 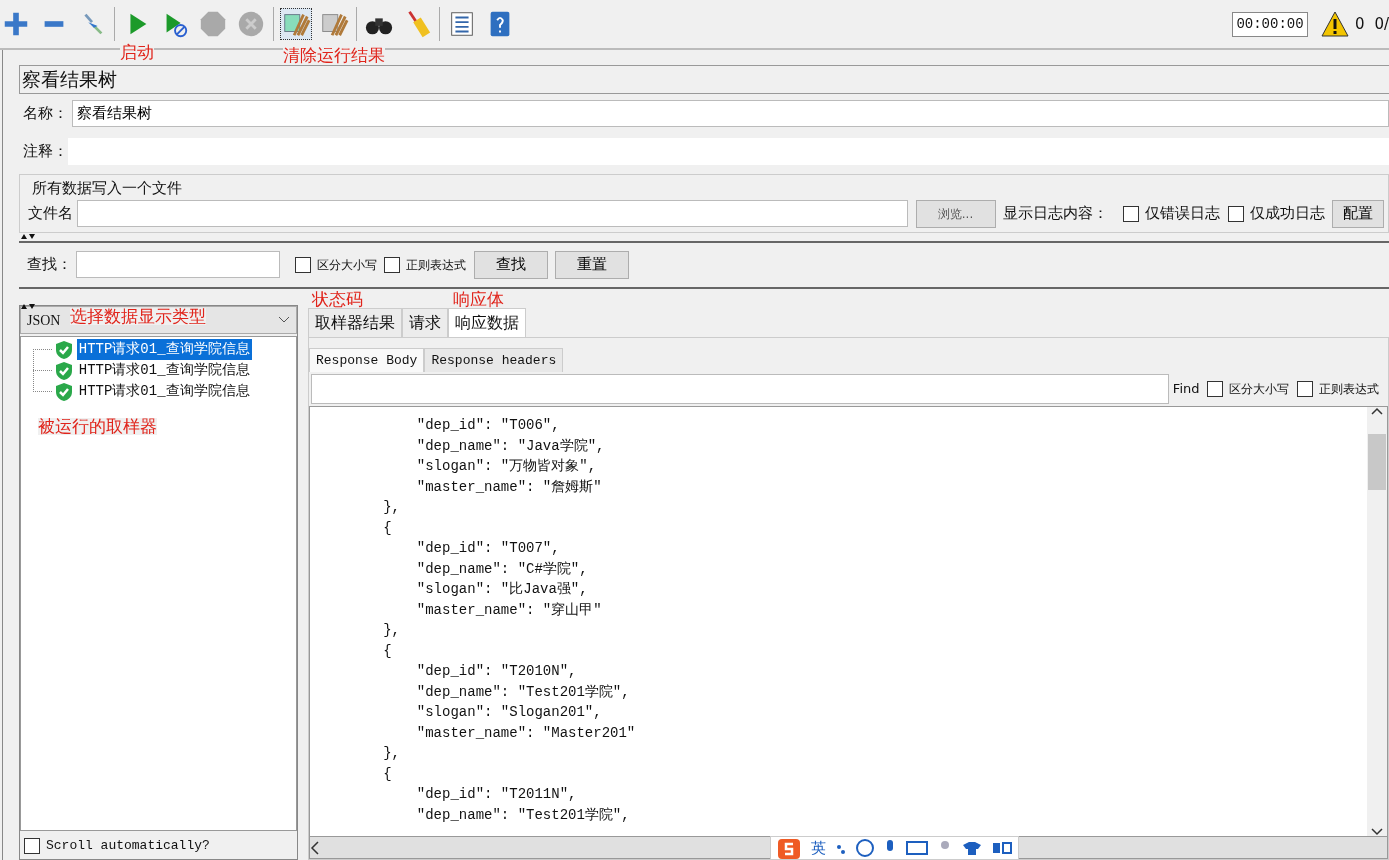 I want to click on annotation-text: 状态码, so click(x=337, y=299).